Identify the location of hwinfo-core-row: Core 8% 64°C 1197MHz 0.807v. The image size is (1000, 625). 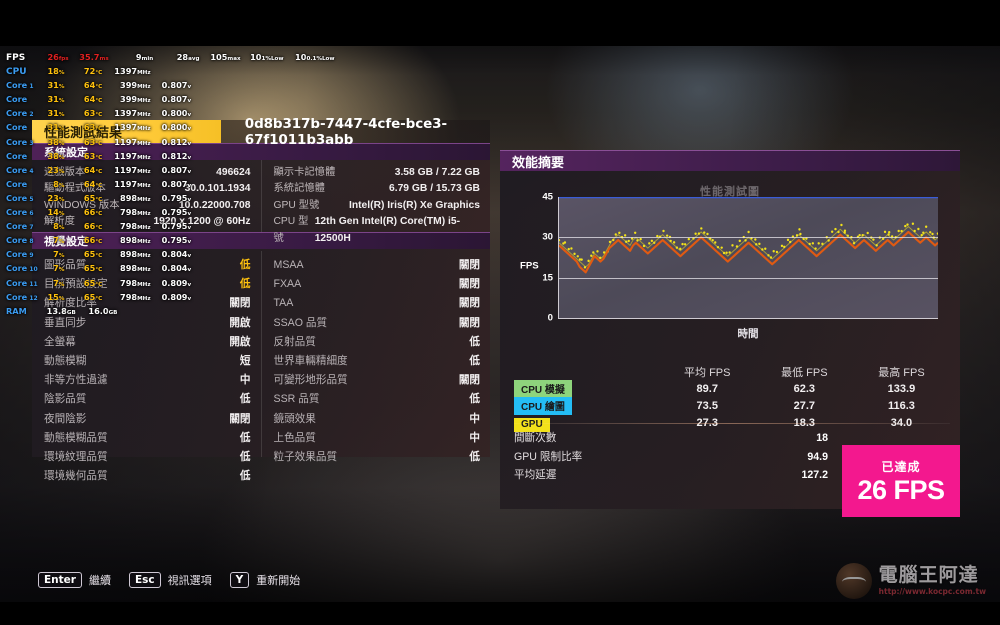
(170, 184).